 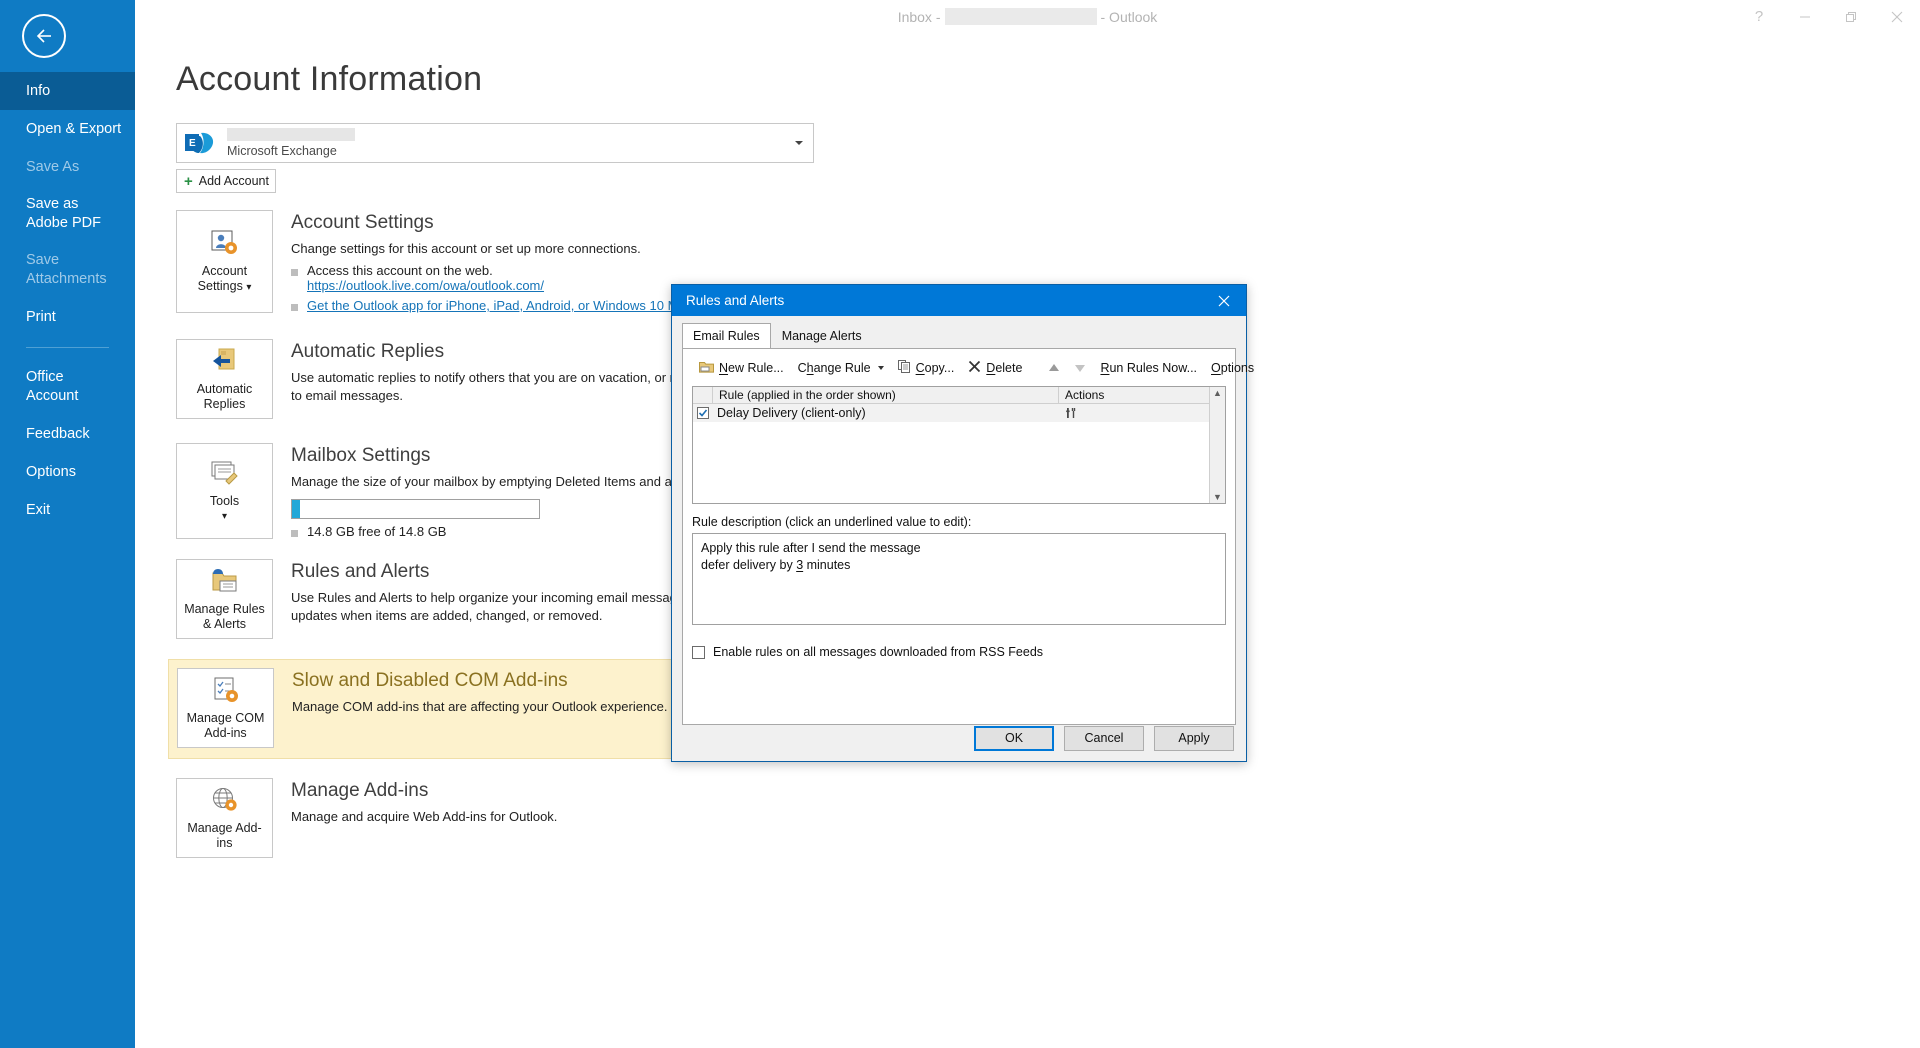 What do you see at coordinates (224, 286) in the screenshot?
I see `btn-label-2: Settings ▾` at bounding box center [224, 286].